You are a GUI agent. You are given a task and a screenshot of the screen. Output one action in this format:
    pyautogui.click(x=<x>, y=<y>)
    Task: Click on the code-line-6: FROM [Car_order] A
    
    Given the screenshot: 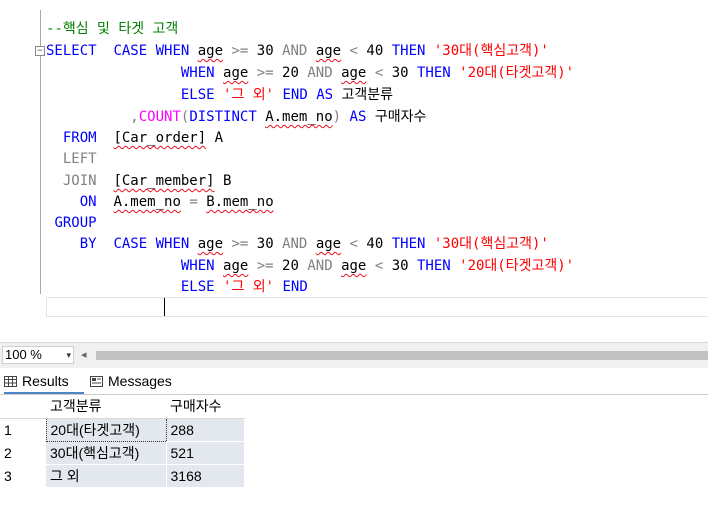 What is the action you would take?
    pyautogui.click(x=134, y=138)
    